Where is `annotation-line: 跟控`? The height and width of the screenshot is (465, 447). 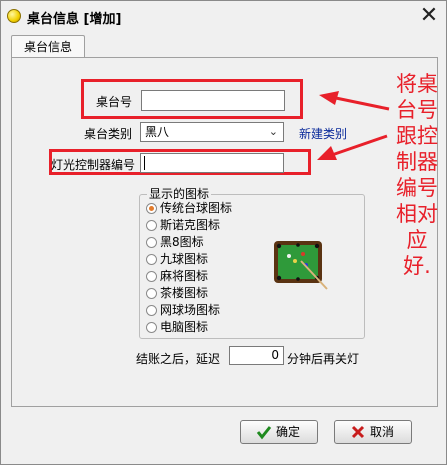
annotation-line: 跟控 is located at coordinates (417, 136).